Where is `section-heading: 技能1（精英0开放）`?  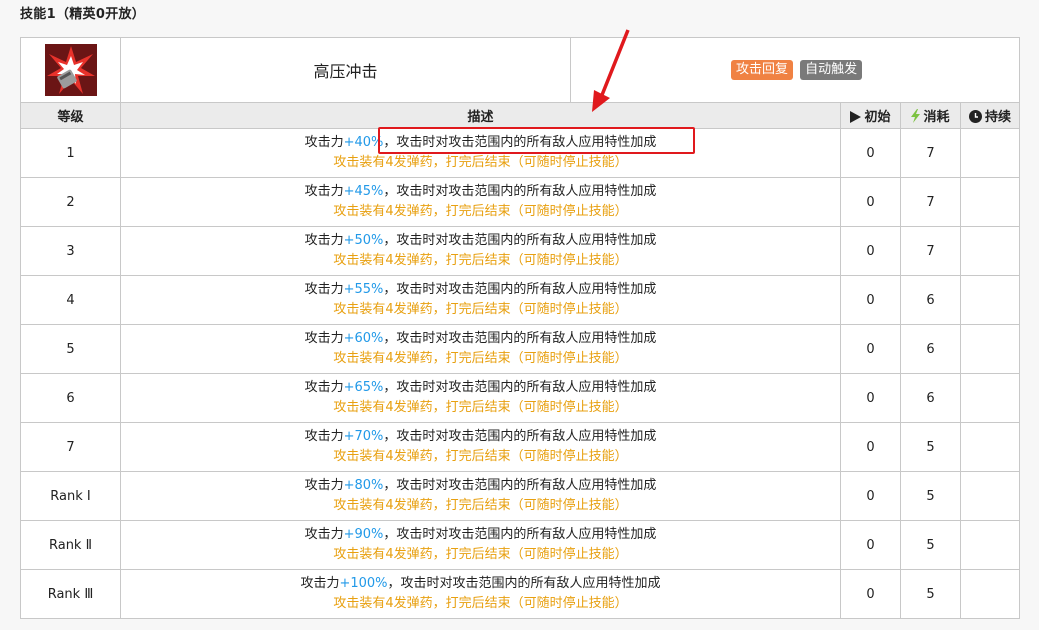
section-heading: 技能1（精英0开放） is located at coordinates (83, 14).